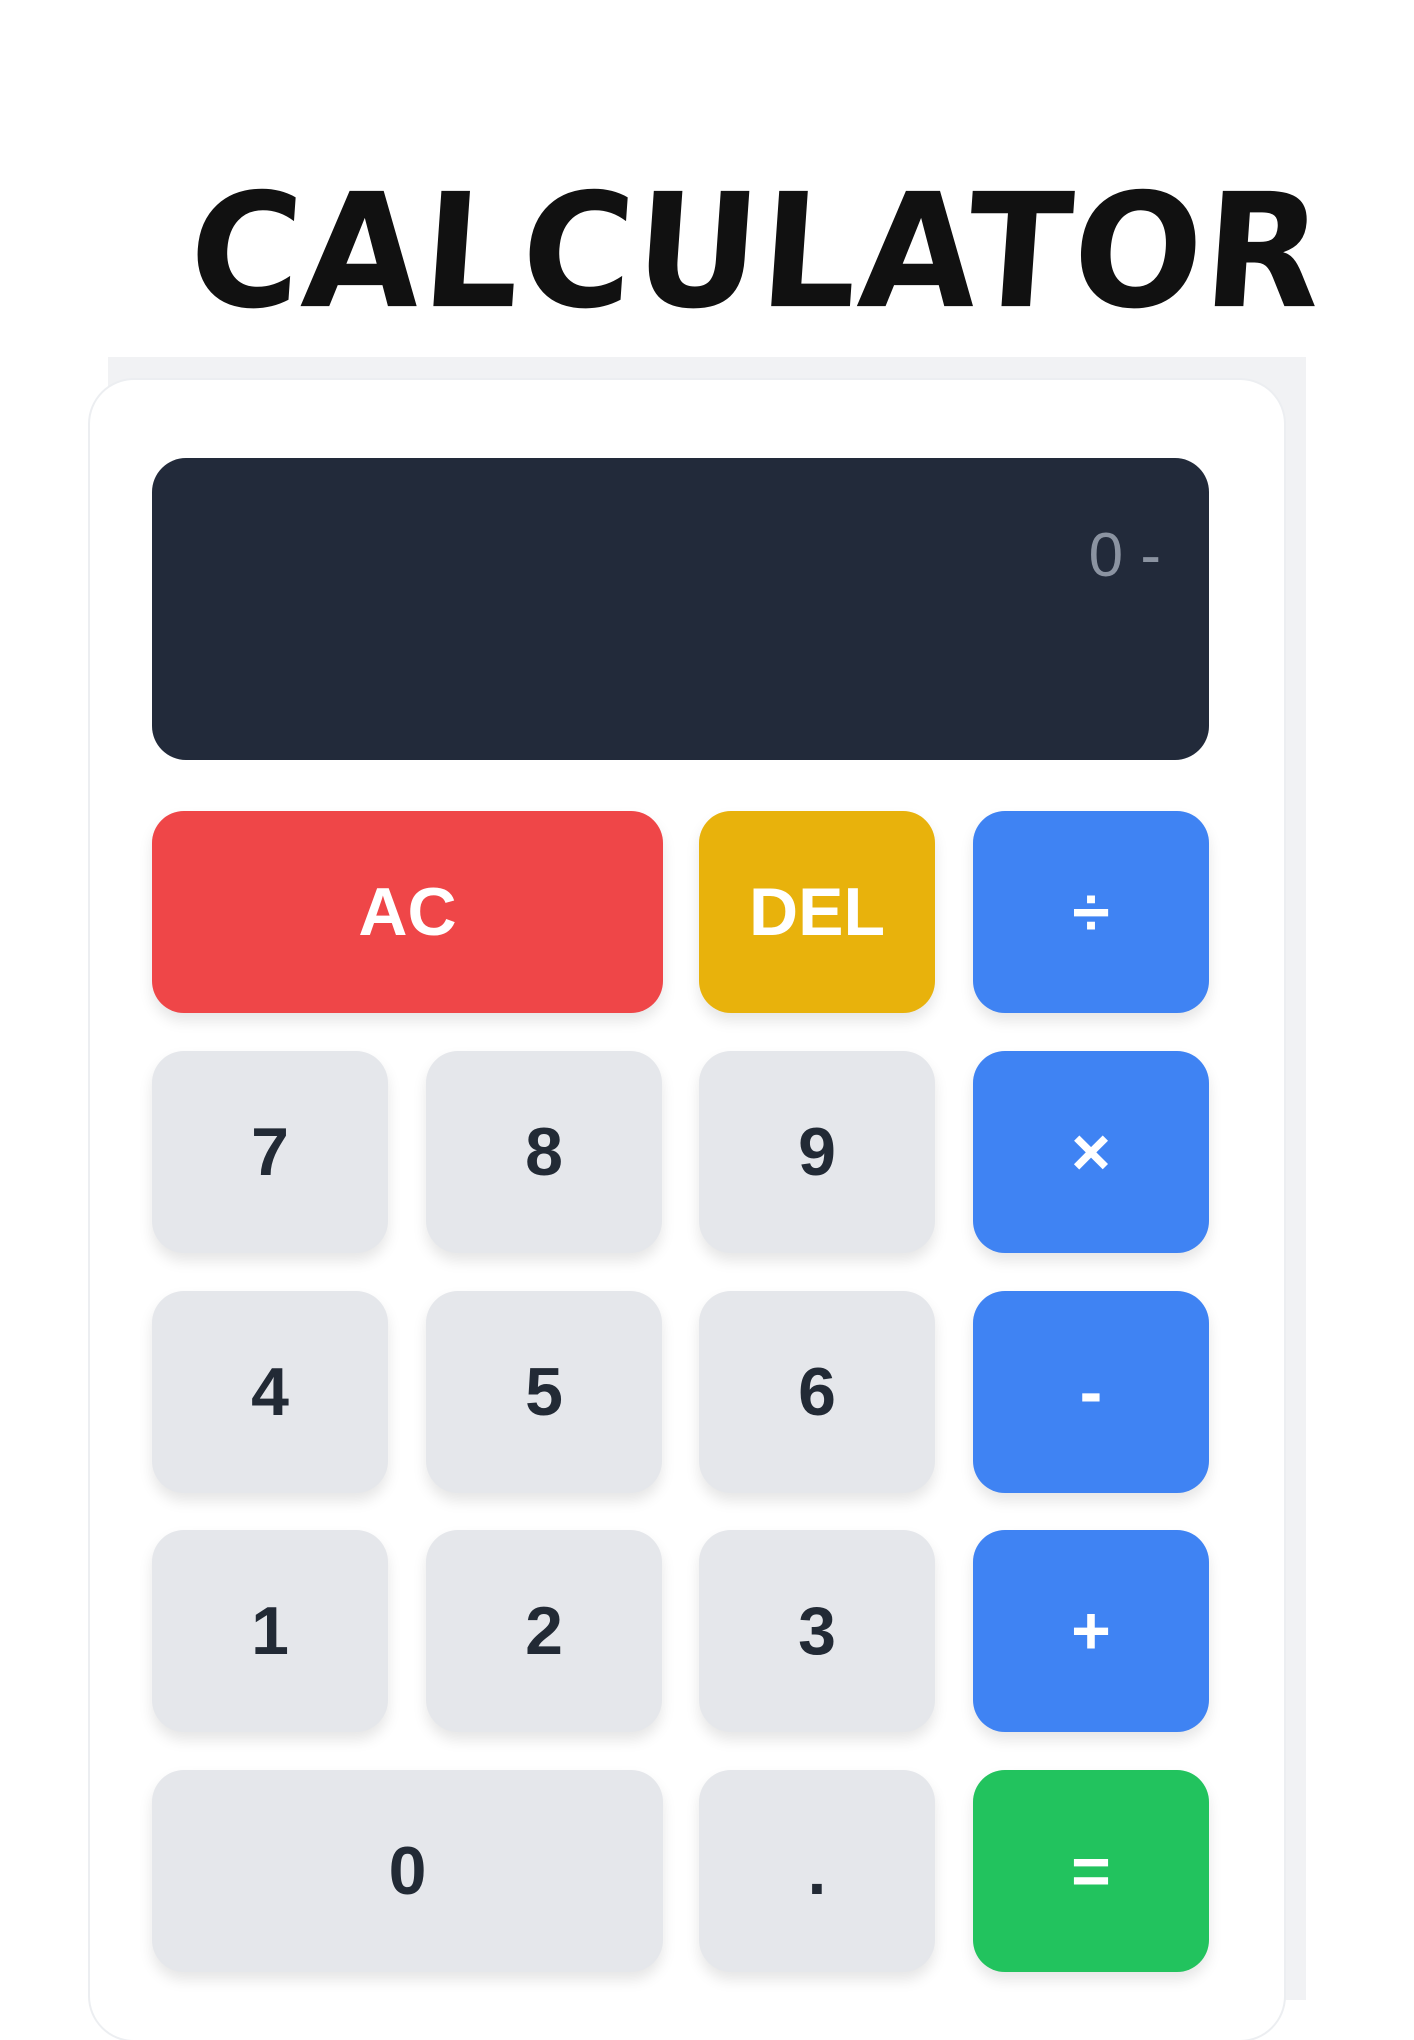 The image size is (1414, 2040). Describe the element at coordinates (407, 912) in the screenshot. I see `all-clear-button: AC` at that location.